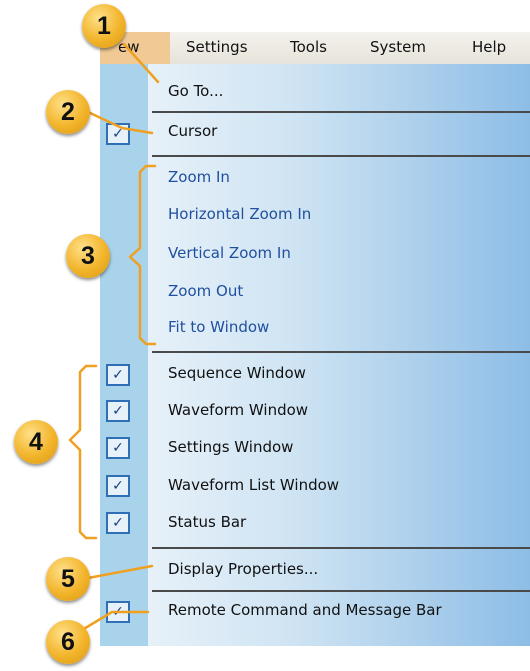 The image size is (530, 671). What do you see at coordinates (104, 26) in the screenshot?
I see `callout-1: 1` at bounding box center [104, 26].